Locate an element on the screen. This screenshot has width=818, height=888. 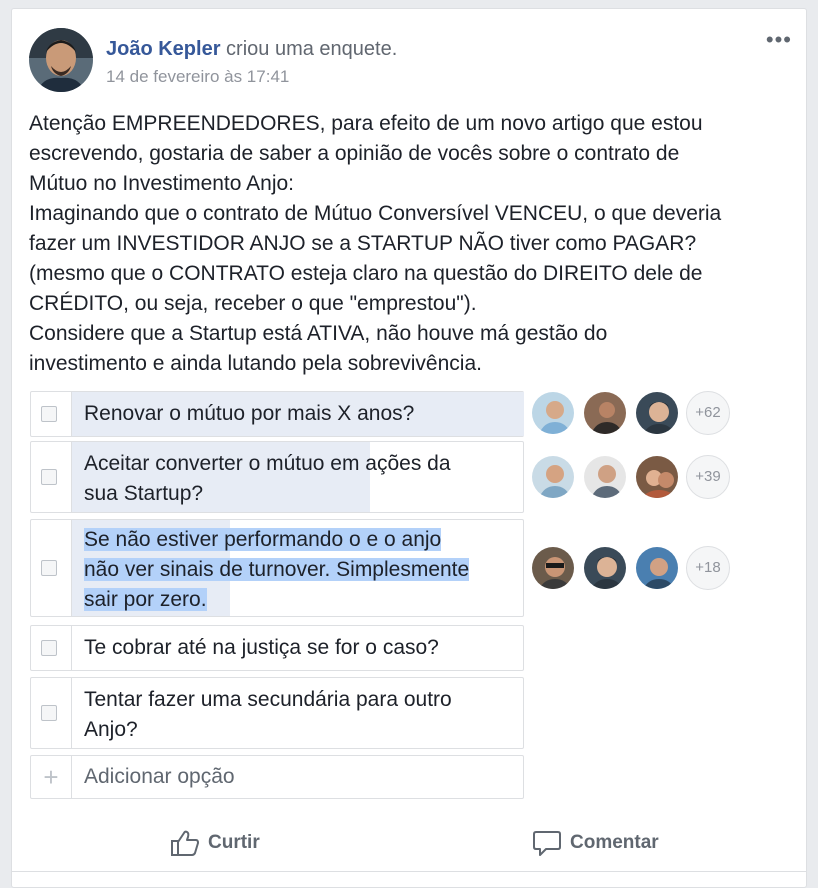
post-timestamp: 14 de fevereiro às 17:41 is located at coordinates (197, 77).